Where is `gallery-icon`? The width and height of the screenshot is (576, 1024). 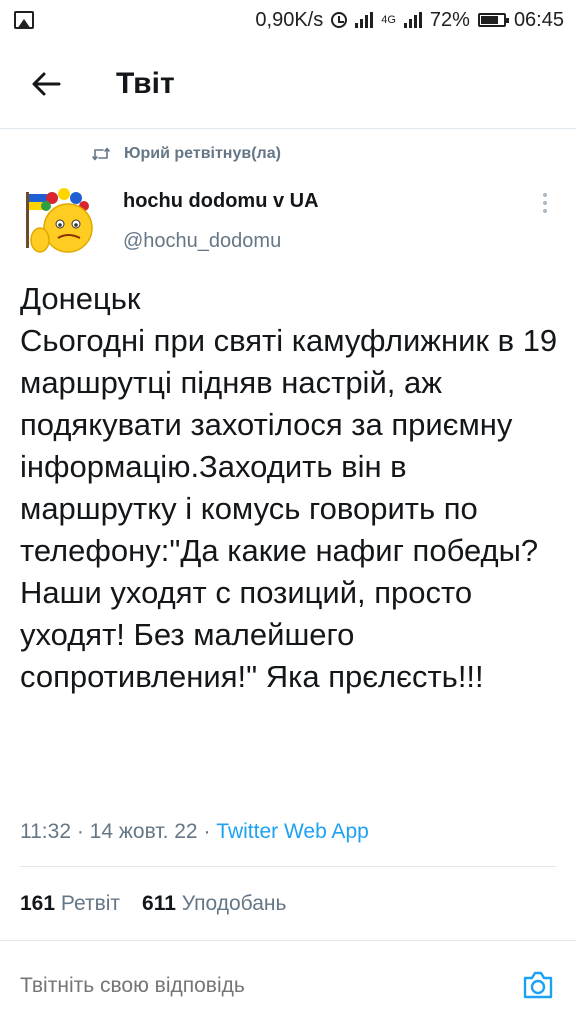 gallery-icon is located at coordinates (24, 20).